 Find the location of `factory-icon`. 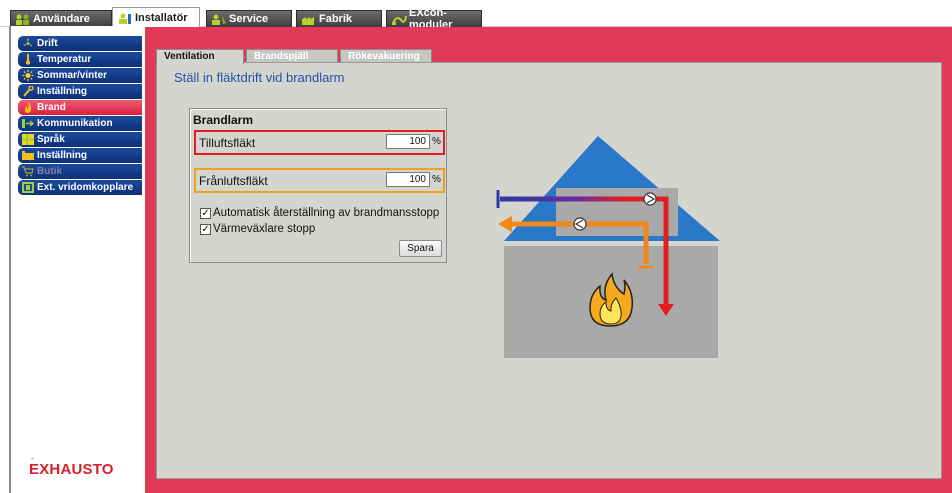

factory-icon is located at coordinates (308, 21).